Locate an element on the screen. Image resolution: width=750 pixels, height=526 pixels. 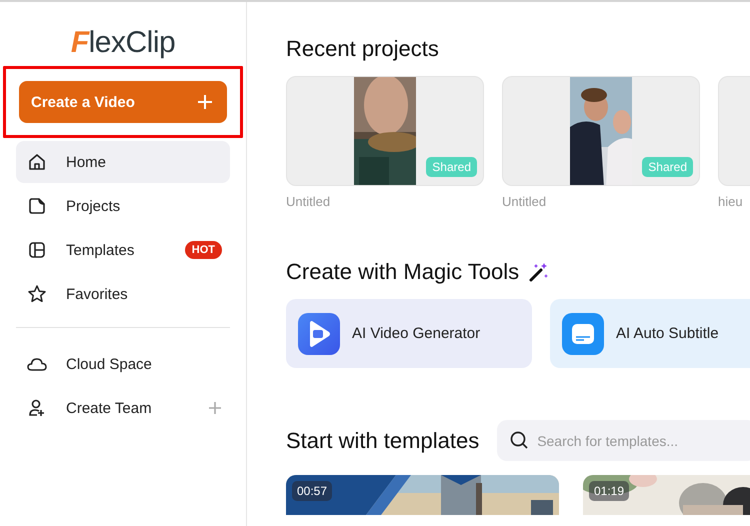
tool-label: AI Video Generator is located at coordinates (416, 333).